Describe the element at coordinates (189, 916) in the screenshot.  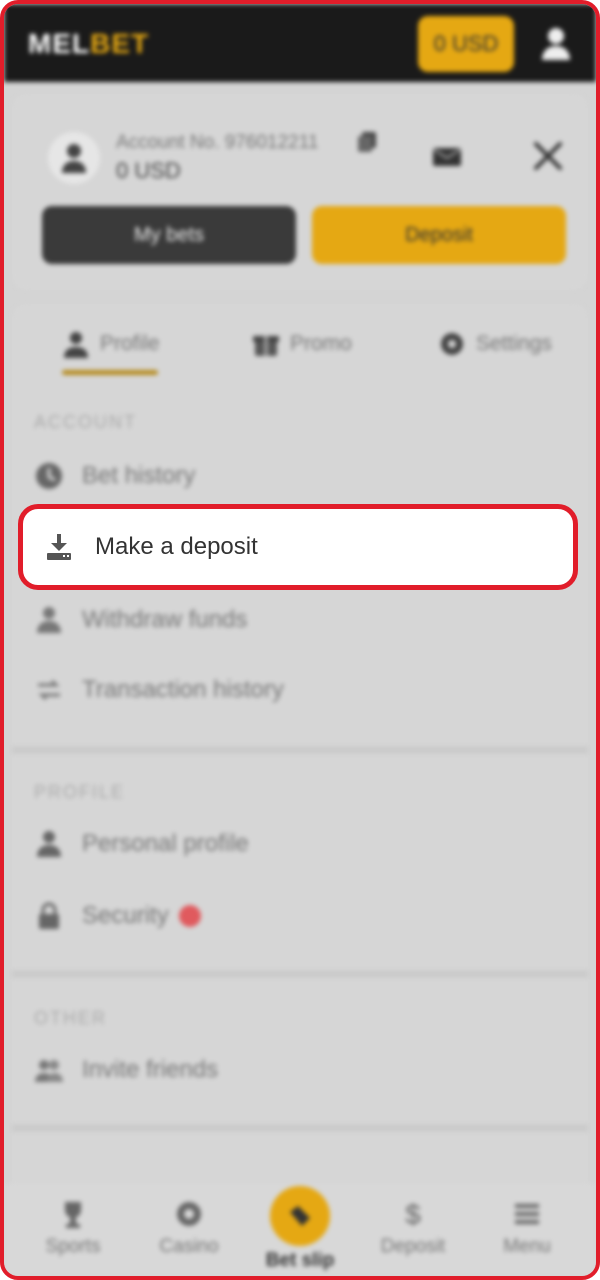
I see `security-alert-badge` at that location.